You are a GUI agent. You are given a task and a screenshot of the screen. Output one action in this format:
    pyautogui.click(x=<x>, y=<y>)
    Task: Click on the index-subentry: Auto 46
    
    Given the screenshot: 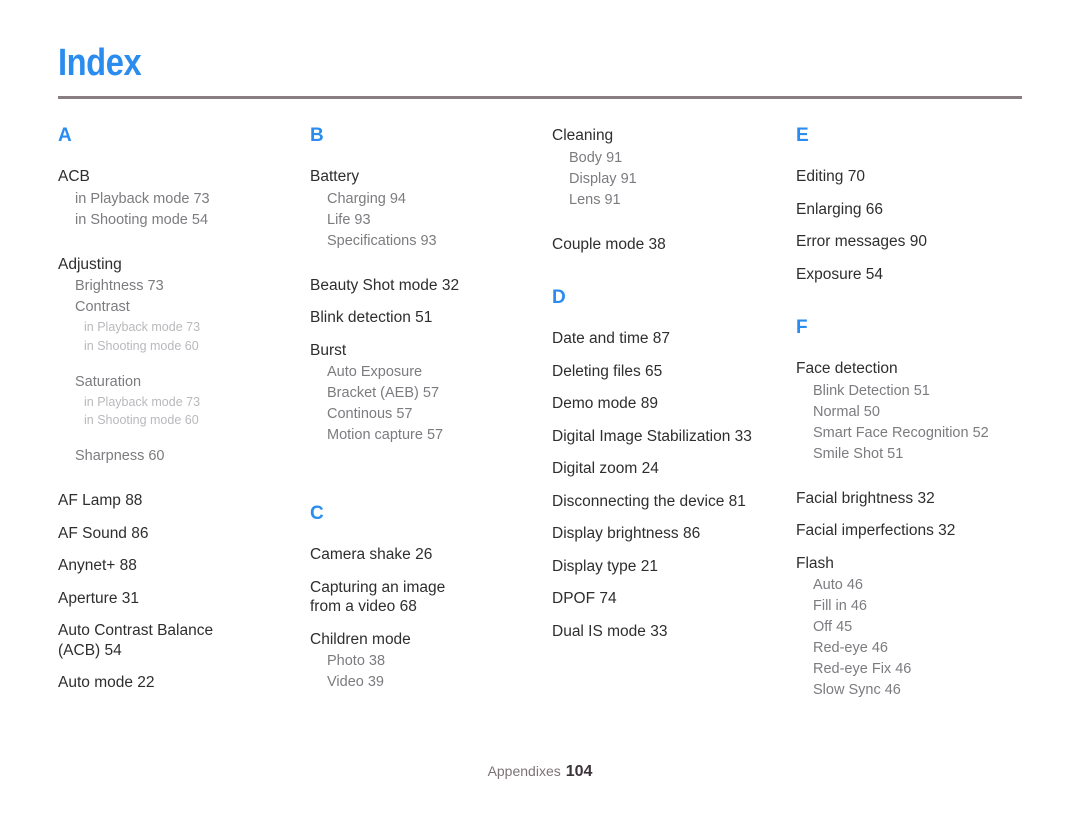 What is the action you would take?
    pyautogui.click(x=926, y=585)
    